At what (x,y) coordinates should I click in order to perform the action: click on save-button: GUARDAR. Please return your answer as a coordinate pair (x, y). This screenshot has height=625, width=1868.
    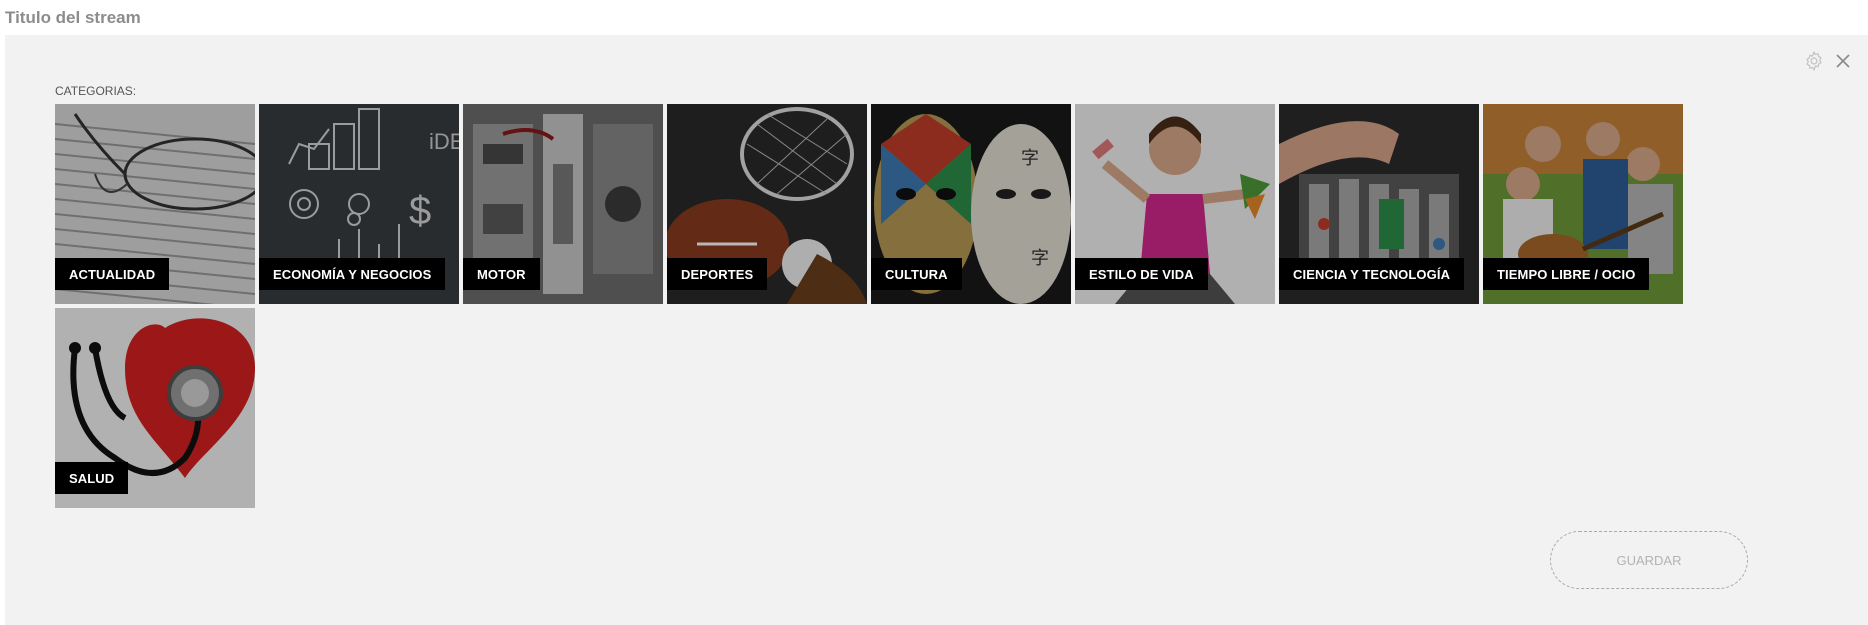
    Looking at the image, I should click on (1649, 560).